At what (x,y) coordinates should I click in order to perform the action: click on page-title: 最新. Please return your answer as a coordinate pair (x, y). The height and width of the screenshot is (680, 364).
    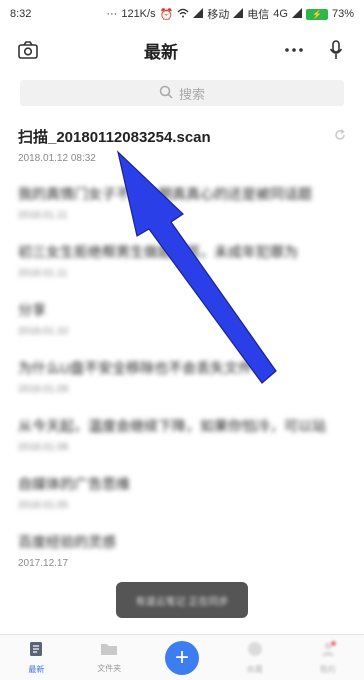
    Looking at the image, I should click on (161, 52).